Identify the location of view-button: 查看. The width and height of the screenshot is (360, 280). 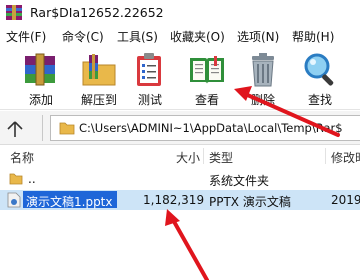
(207, 78).